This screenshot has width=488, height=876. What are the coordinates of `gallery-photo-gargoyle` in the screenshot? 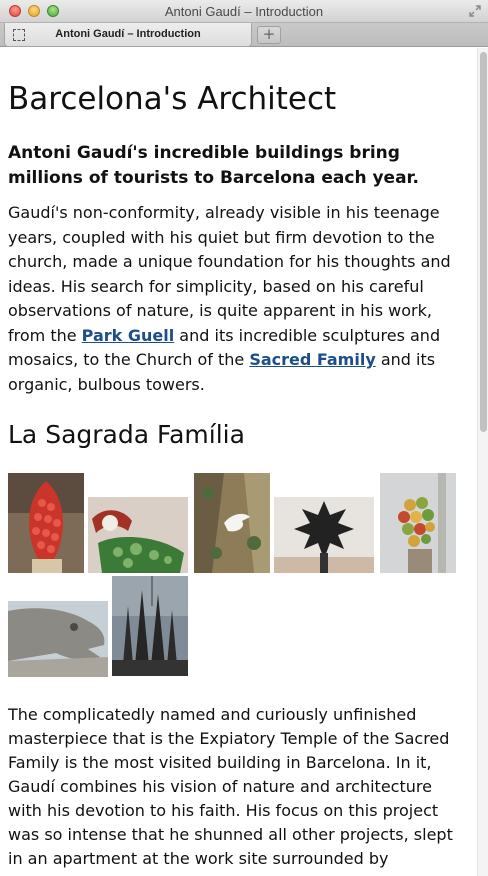 It's located at (58, 639).